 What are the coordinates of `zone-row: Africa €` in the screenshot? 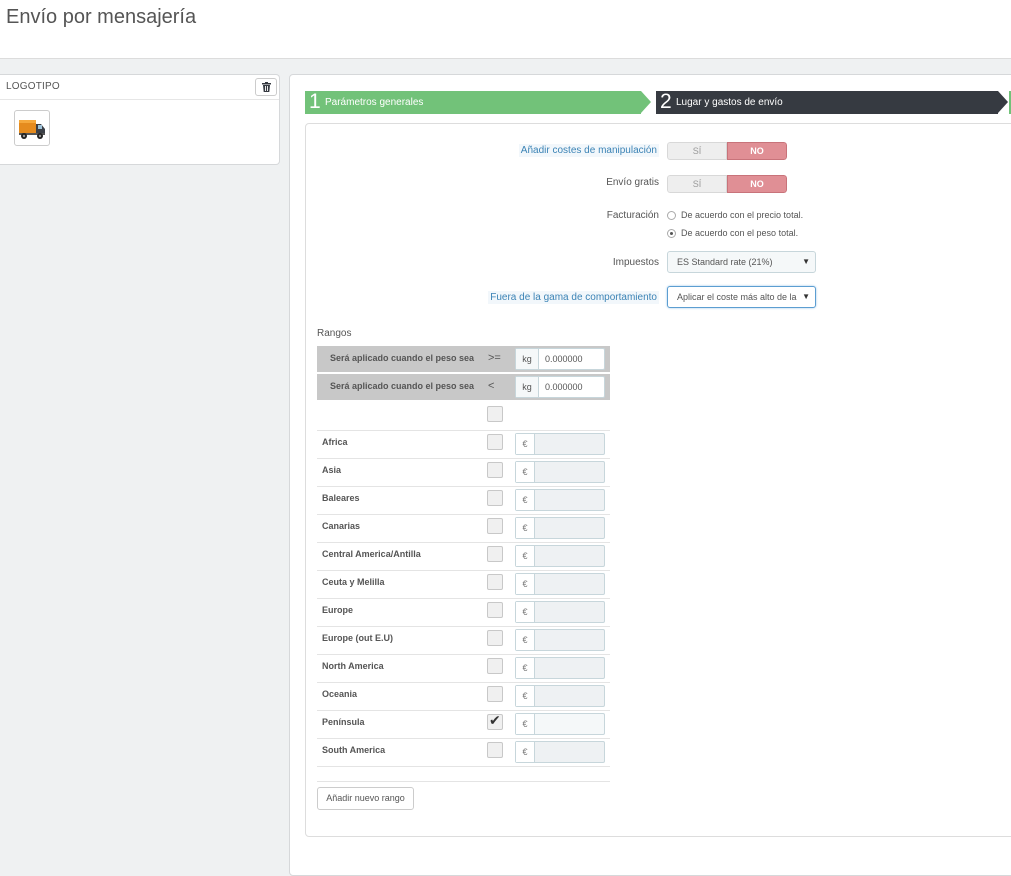 It's located at (463, 444).